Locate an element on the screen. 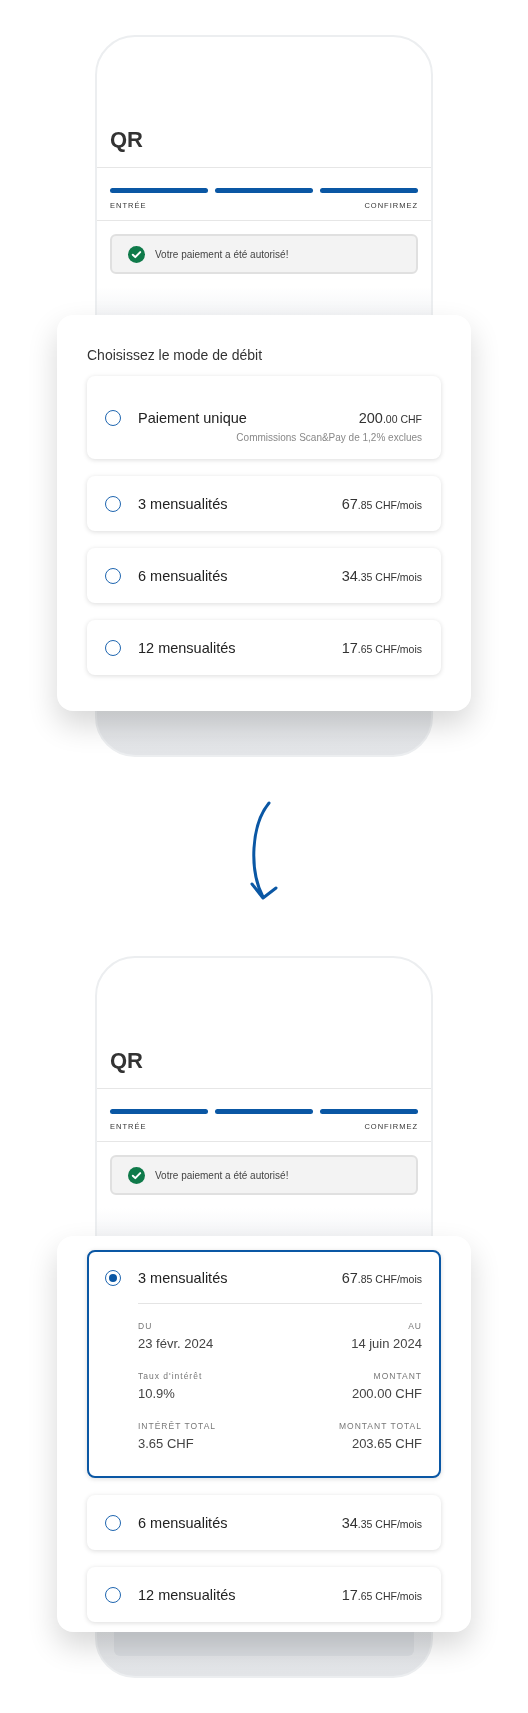  fee-note: Commissions Scan&Pay de 1,2% exclues is located at coordinates (328, 438).